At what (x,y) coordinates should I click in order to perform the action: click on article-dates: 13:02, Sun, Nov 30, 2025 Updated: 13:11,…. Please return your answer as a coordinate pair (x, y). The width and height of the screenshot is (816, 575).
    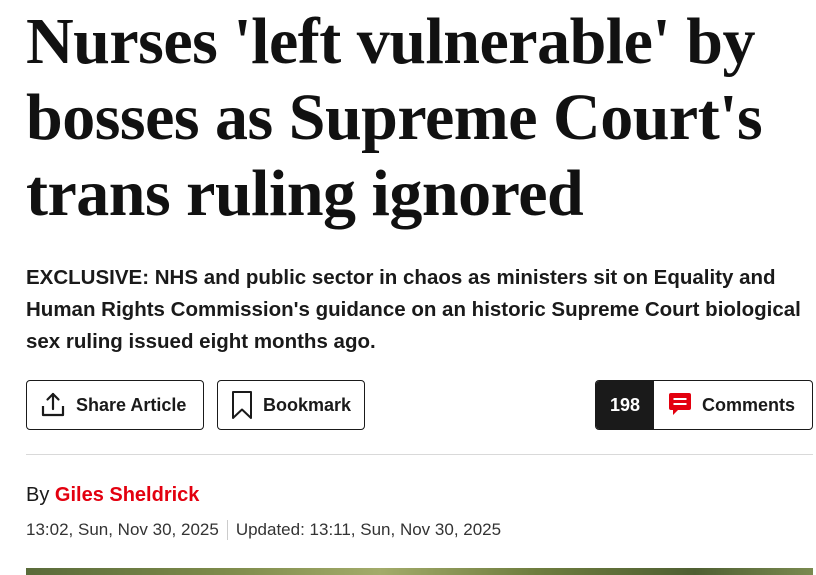
    Looking at the image, I should click on (263, 530).